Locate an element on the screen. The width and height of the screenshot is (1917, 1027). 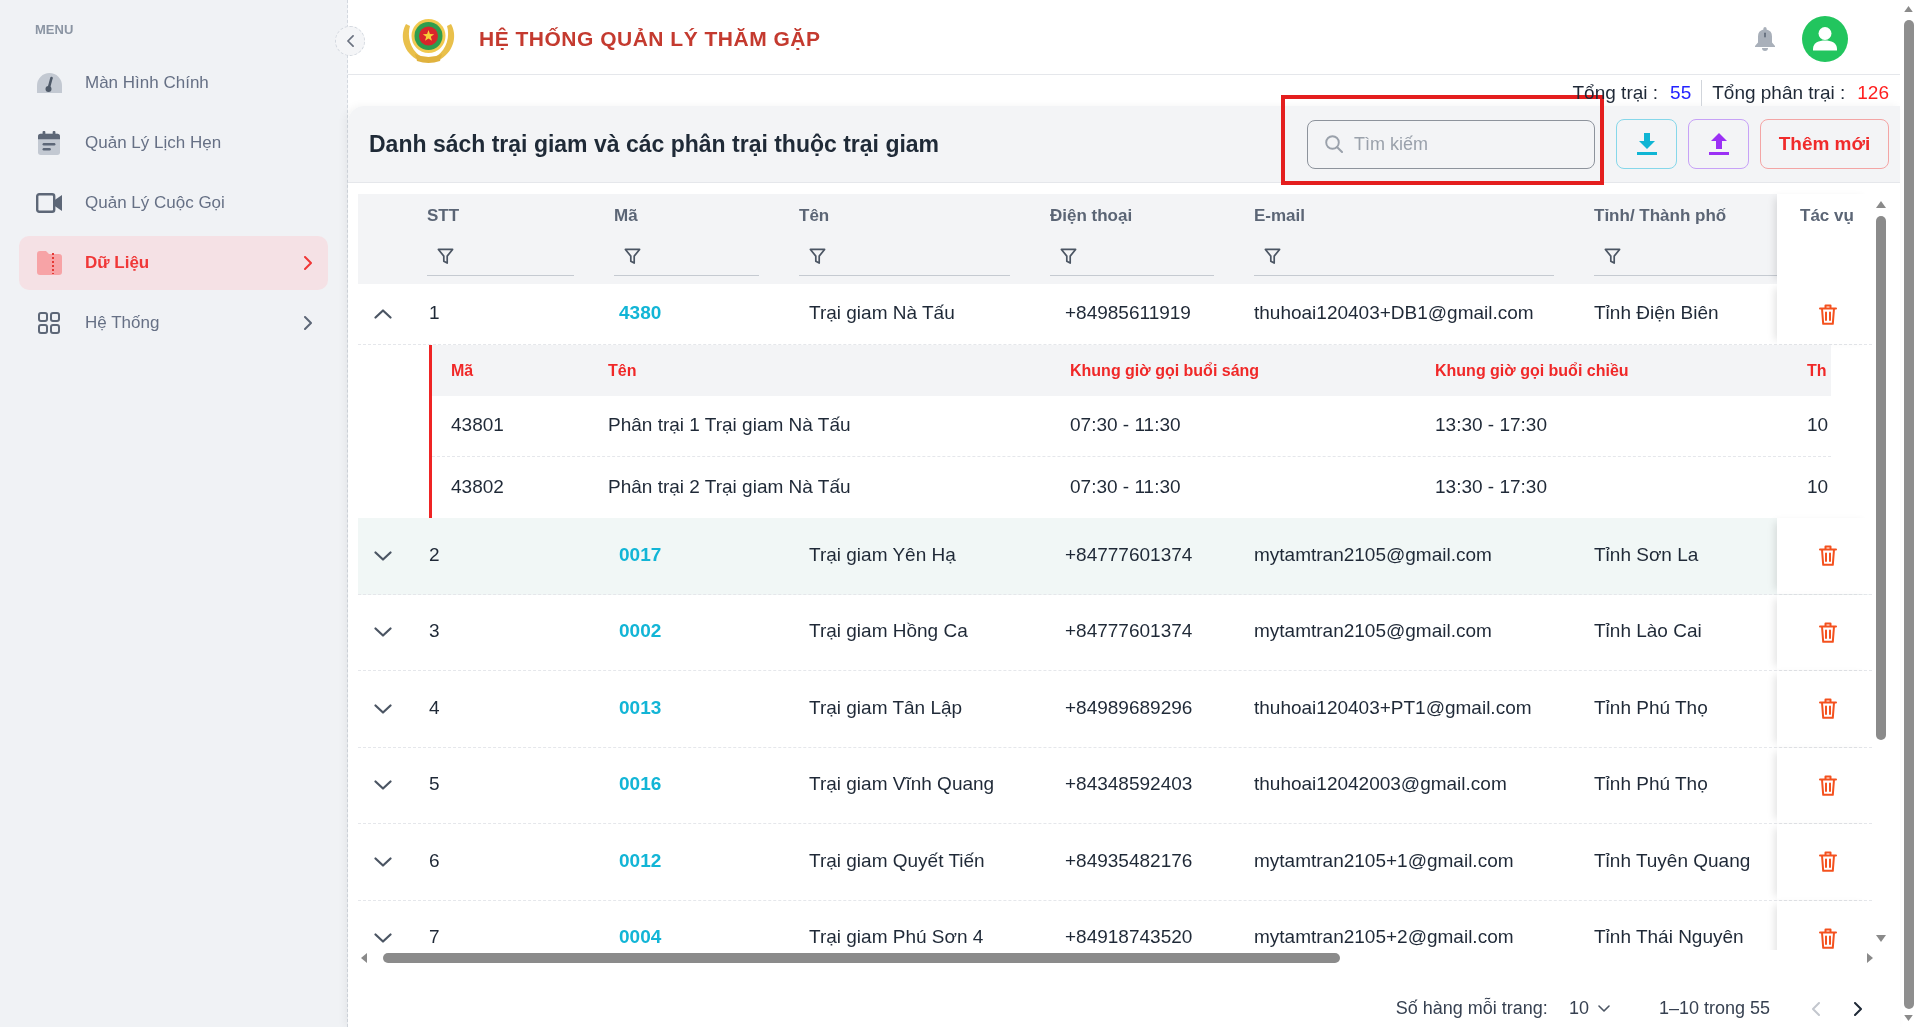
code-link: 0004 is located at coordinates (640, 937).